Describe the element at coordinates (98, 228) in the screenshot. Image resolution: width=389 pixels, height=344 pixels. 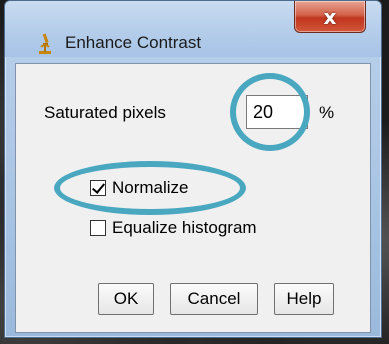
I see `equalize-histogram-checkbox` at that location.